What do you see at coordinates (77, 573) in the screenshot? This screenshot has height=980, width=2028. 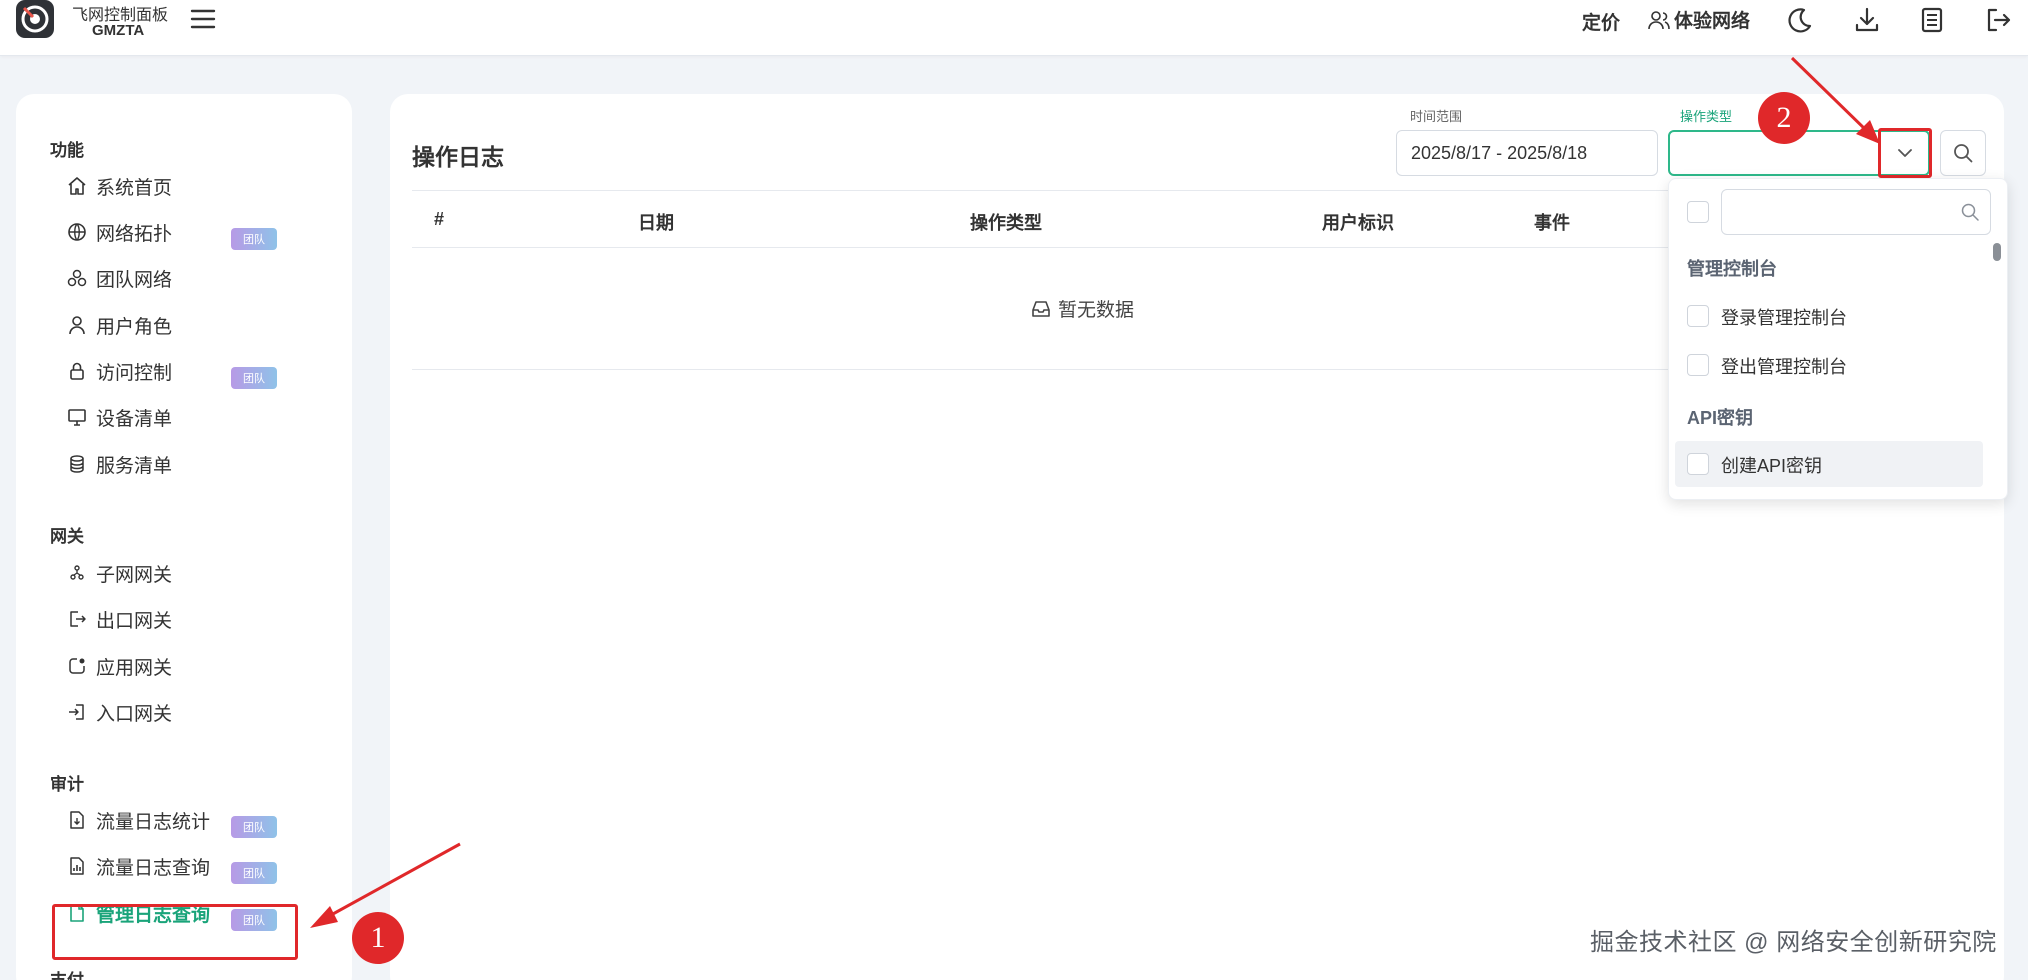 I see `subnet-icon` at bounding box center [77, 573].